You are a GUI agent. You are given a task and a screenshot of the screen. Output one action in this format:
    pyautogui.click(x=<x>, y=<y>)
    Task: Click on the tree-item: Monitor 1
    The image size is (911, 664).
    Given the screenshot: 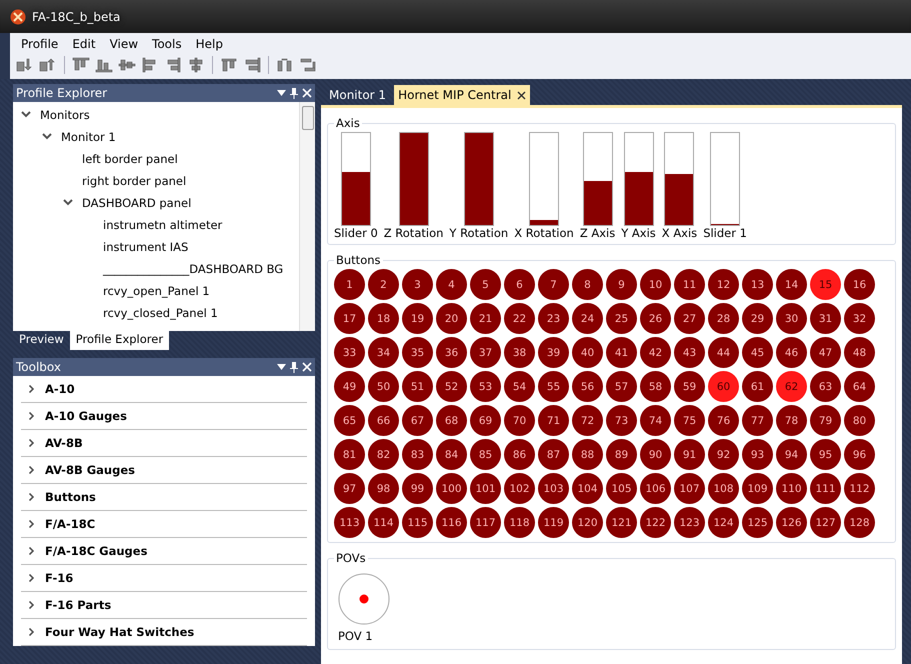 What is the action you would take?
    pyautogui.click(x=88, y=137)
    